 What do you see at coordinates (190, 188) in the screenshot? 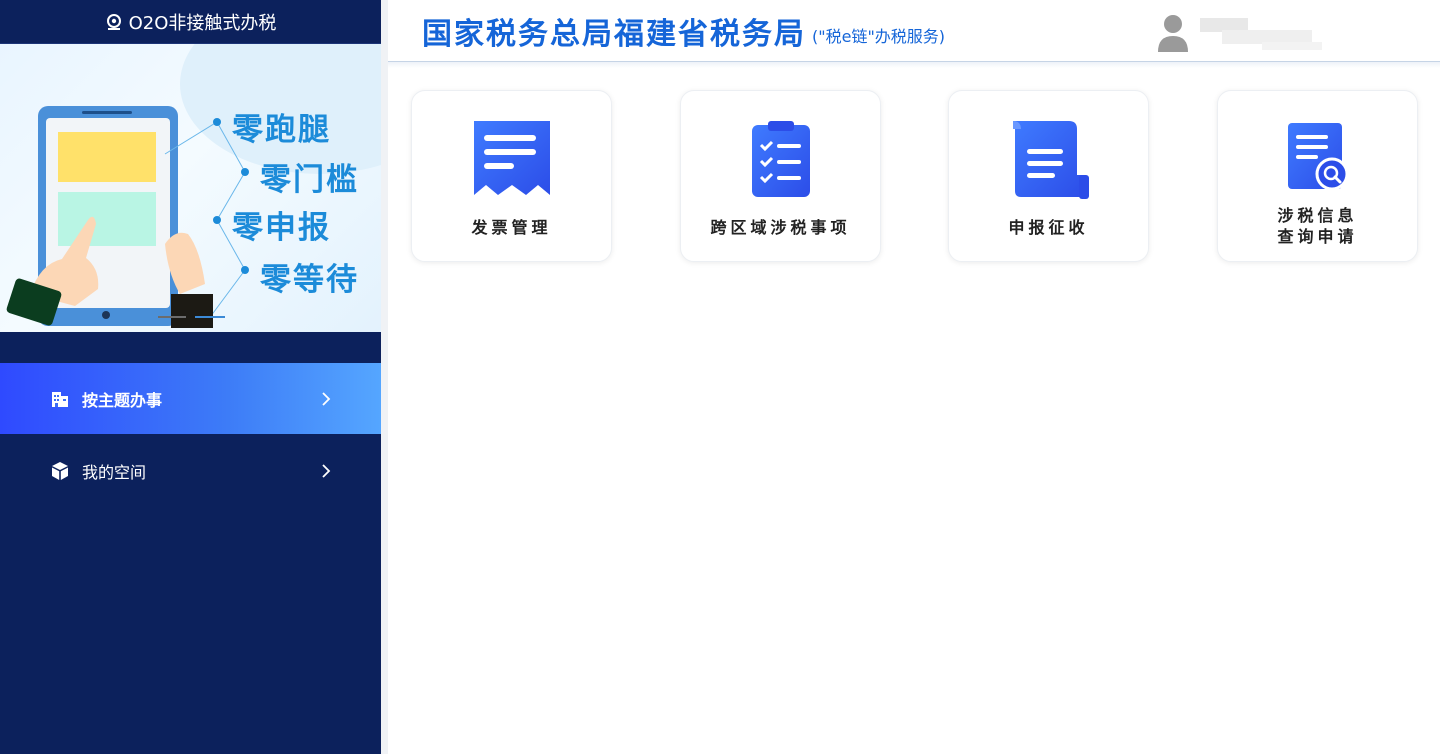
I see `promo-banner: 零跑腿 零门槛 零申报 零等待` at bounding box center [190, 188].